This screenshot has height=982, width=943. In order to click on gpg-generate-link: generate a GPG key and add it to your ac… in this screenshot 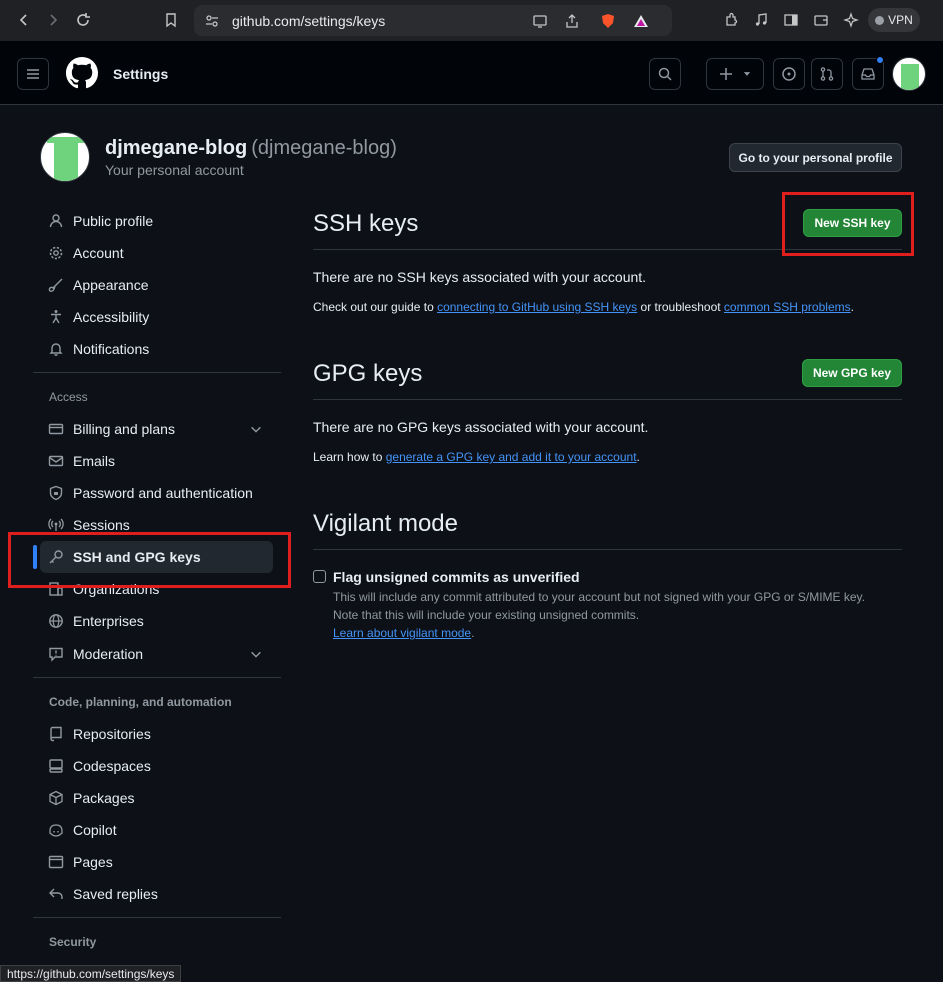, I will do `click(511, 457)`.